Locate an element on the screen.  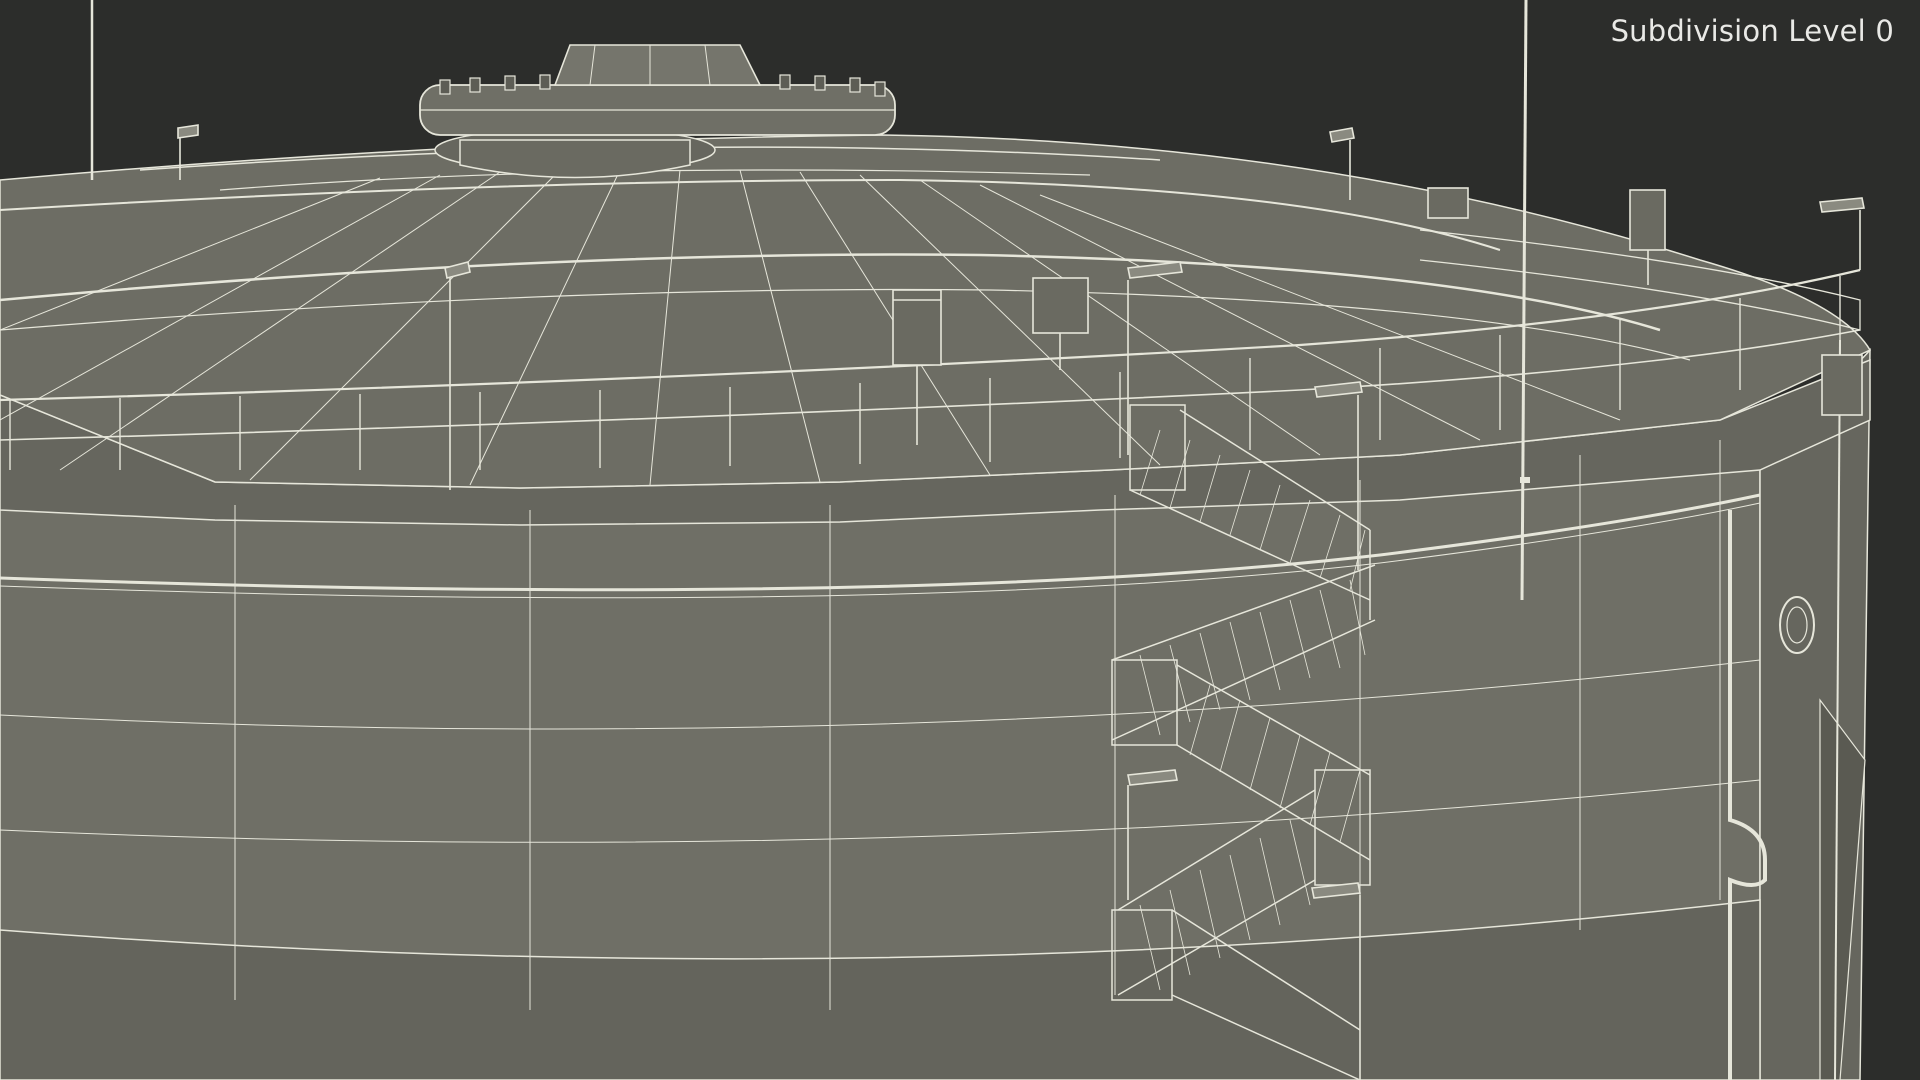
roof-hatch-neck is located at coordinates (575, 159).